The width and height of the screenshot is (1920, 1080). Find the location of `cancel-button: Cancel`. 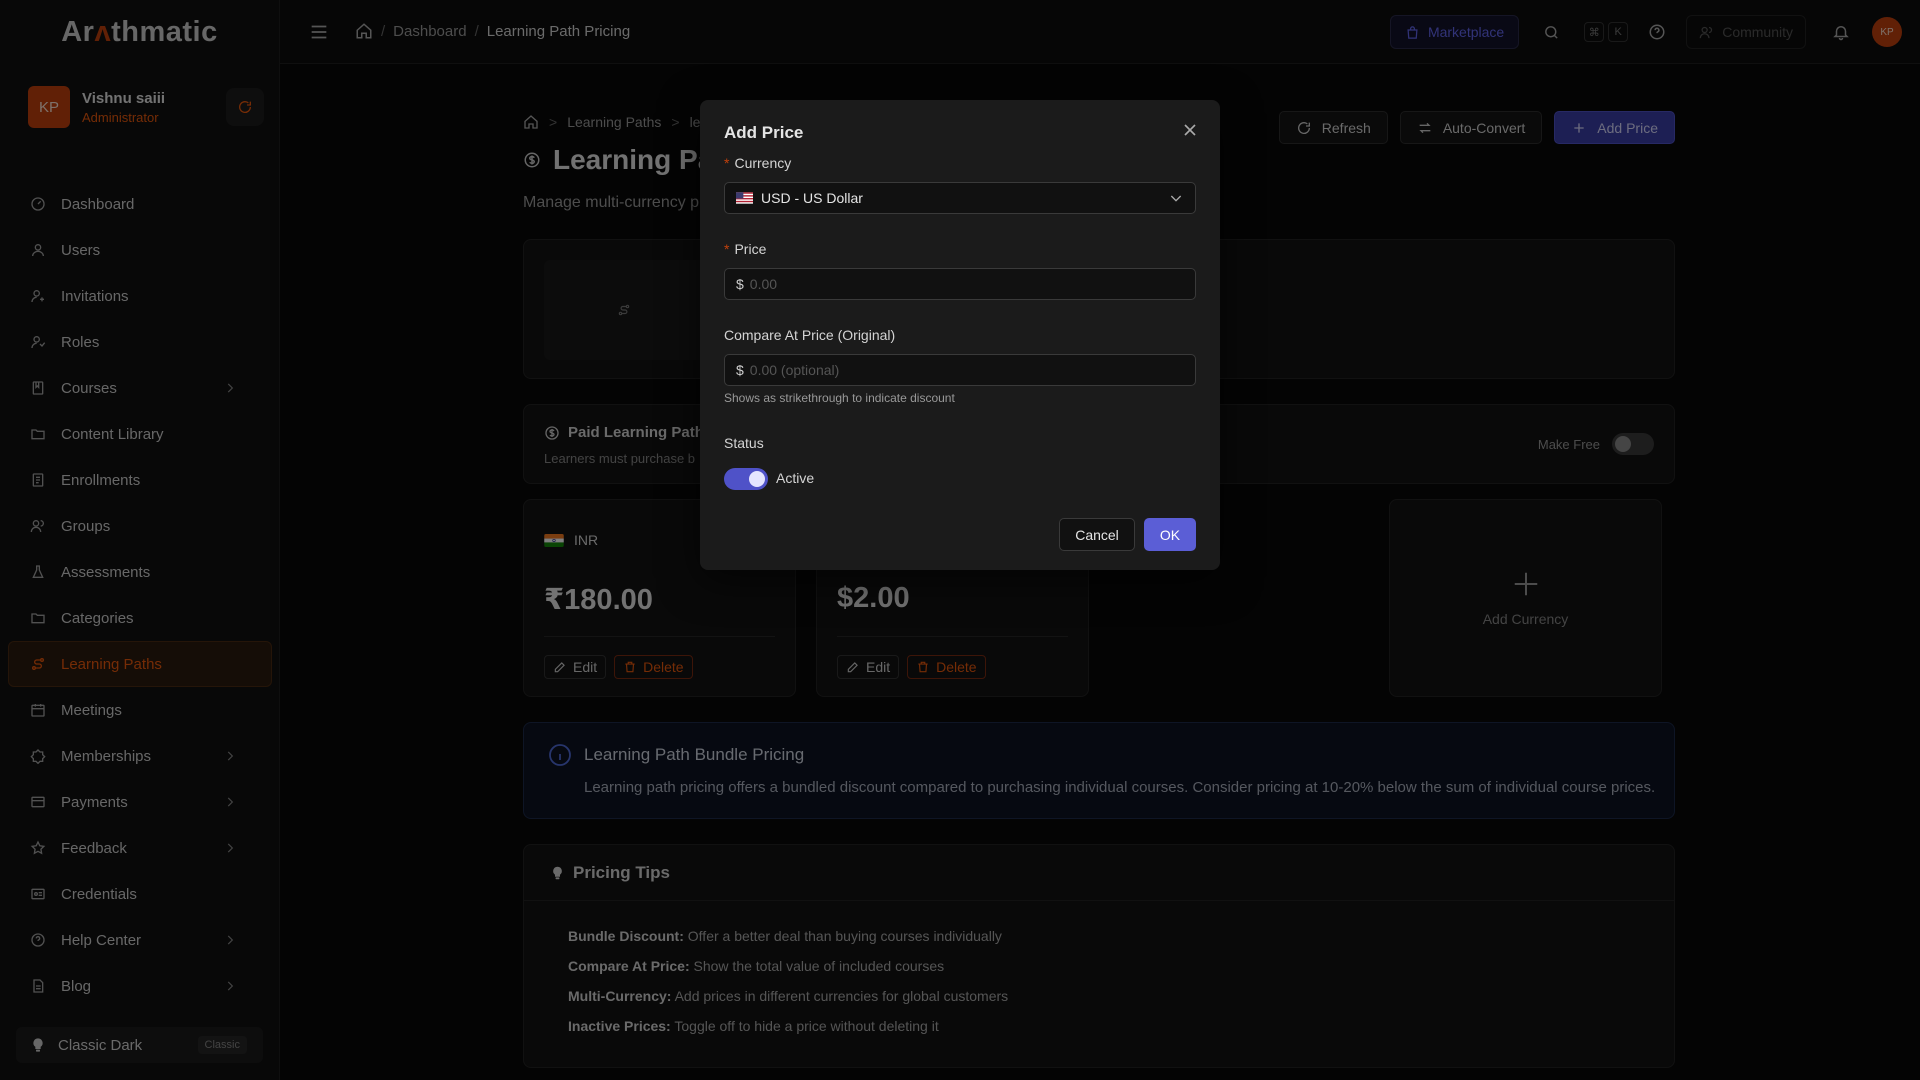

cancel-button: Cancel is located at coordinates (1097, 534).